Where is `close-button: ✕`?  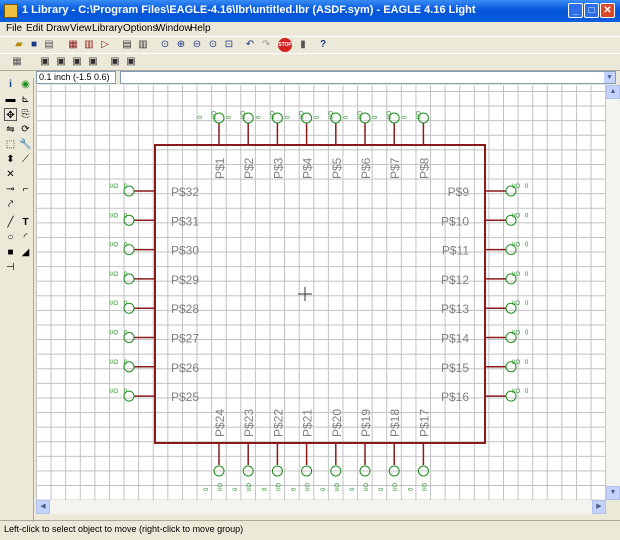
close-button: ✕ is located at coordinates (607, 10).